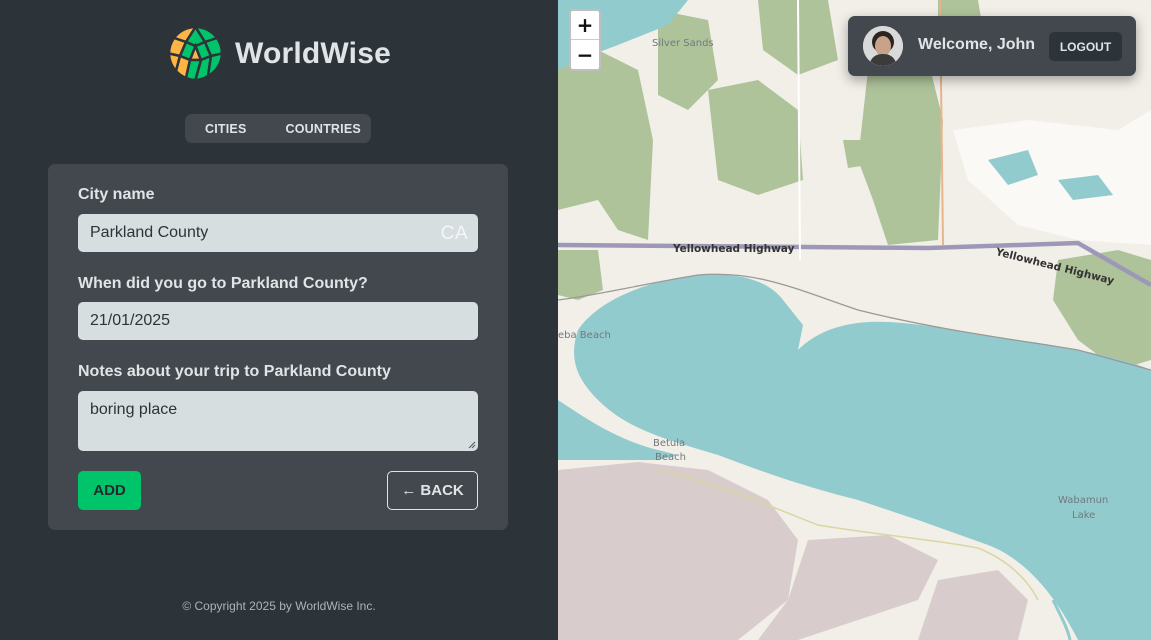 Image resolution: width=1151 pixels, height=640 pixels. What do you see at coordinates (1085, 46) in the screenshot?
I see `logout-button: LOGOUT` at bounding box center [1085, 46].